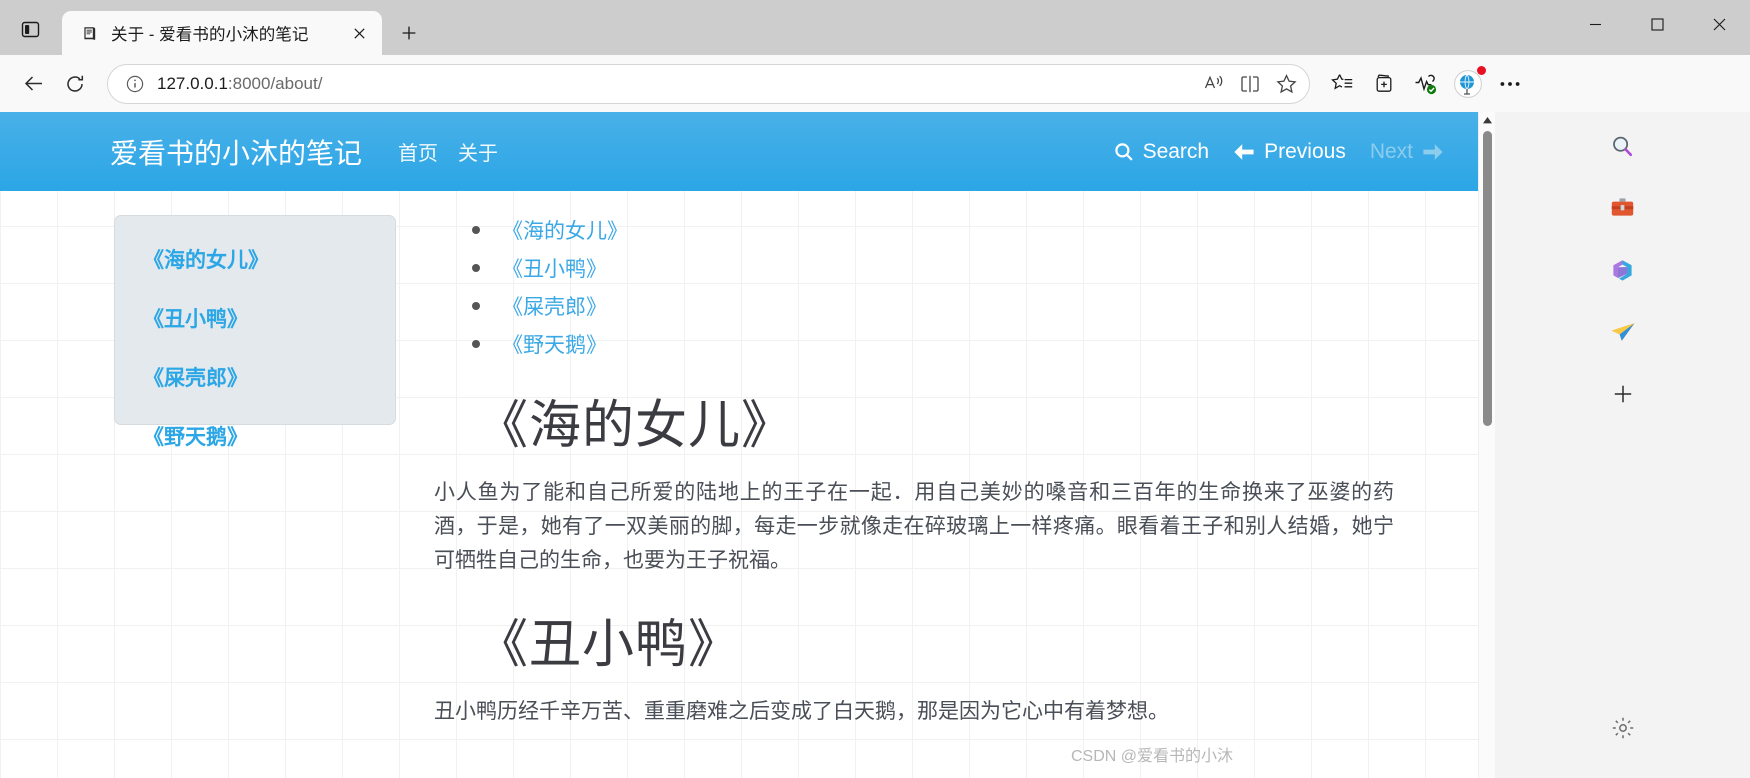 The height and width of the screenshot is (778, 1750). Describe the element at coordinates (418, 151) in the screenshot. I see `nav-home: 首页` at that location.